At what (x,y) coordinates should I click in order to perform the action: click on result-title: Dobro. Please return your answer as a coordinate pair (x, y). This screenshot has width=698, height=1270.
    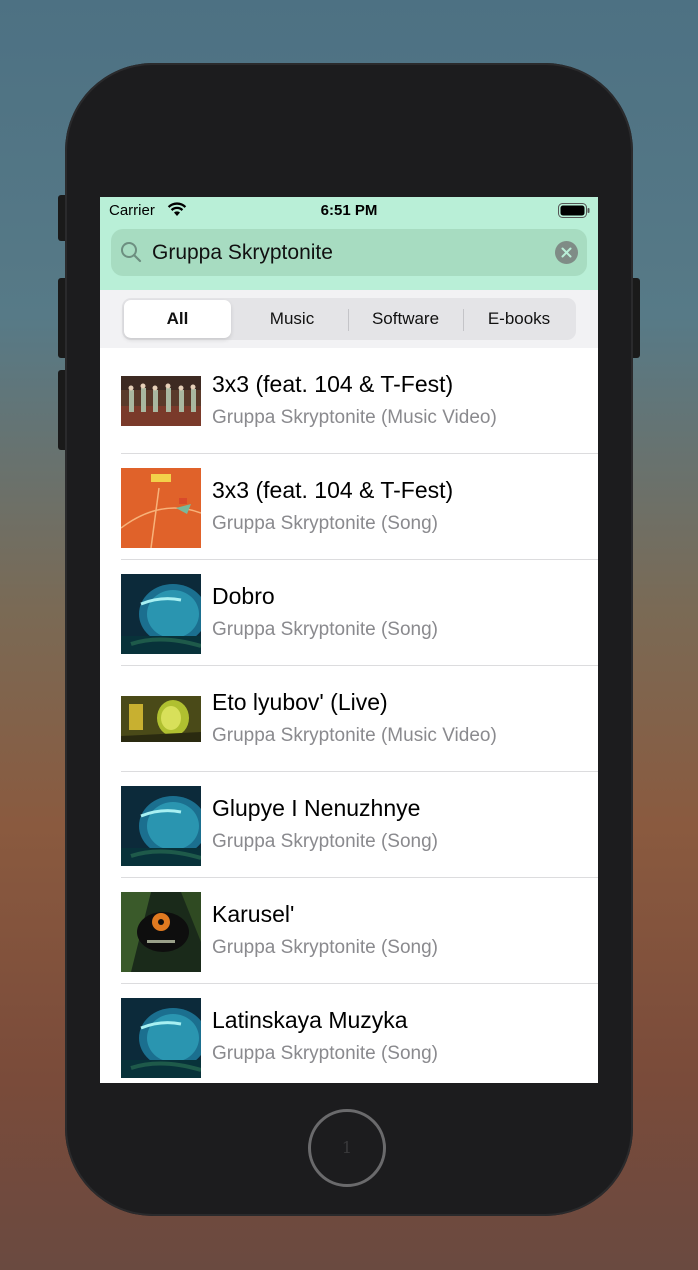
    Looking at the image, I should click on (243, 596).